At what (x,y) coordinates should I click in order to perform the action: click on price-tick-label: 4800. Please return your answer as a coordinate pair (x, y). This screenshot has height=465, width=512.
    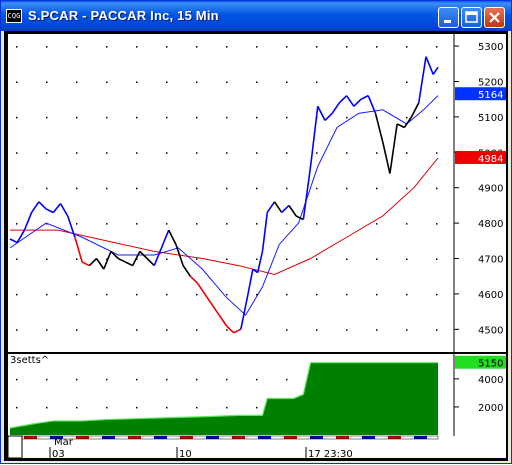
    Looking at the image, I should click on (490, 224).